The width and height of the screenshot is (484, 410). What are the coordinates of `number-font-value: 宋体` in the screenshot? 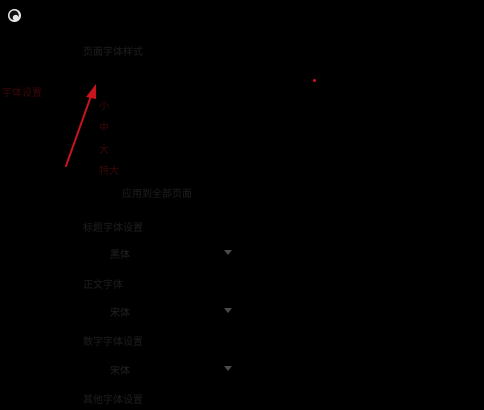 It's located at (120, 371).